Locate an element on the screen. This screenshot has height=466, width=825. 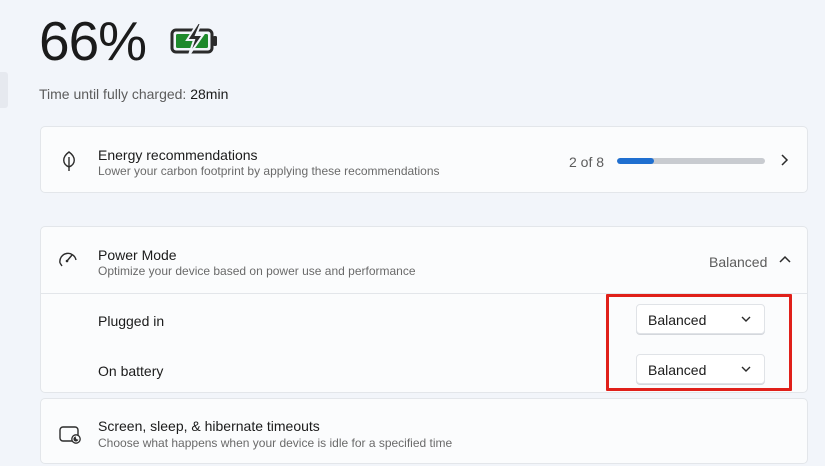
power-mode-title: Power Mode is located at coordinates (137, 255).